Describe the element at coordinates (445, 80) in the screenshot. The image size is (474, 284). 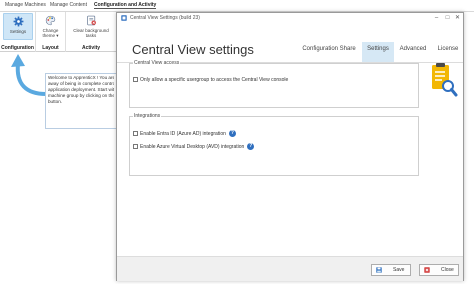
I see `clipboard-search-icon` at that location.